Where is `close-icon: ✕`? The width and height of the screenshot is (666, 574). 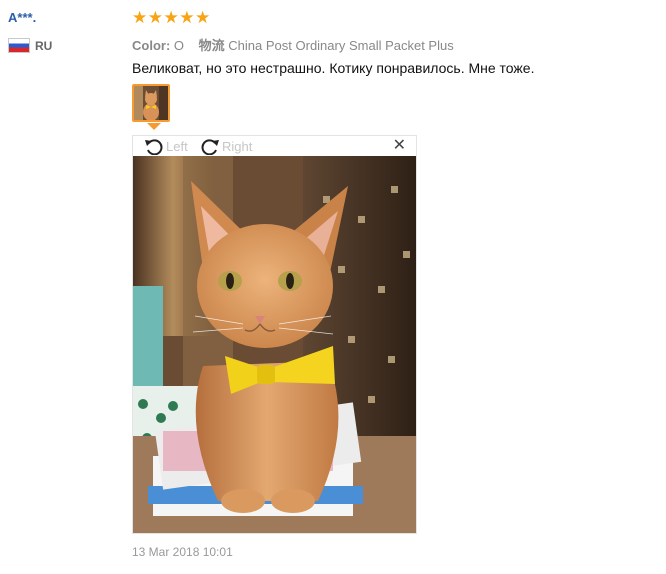
close-icon: ✕ is located at coordinates (399, 145).